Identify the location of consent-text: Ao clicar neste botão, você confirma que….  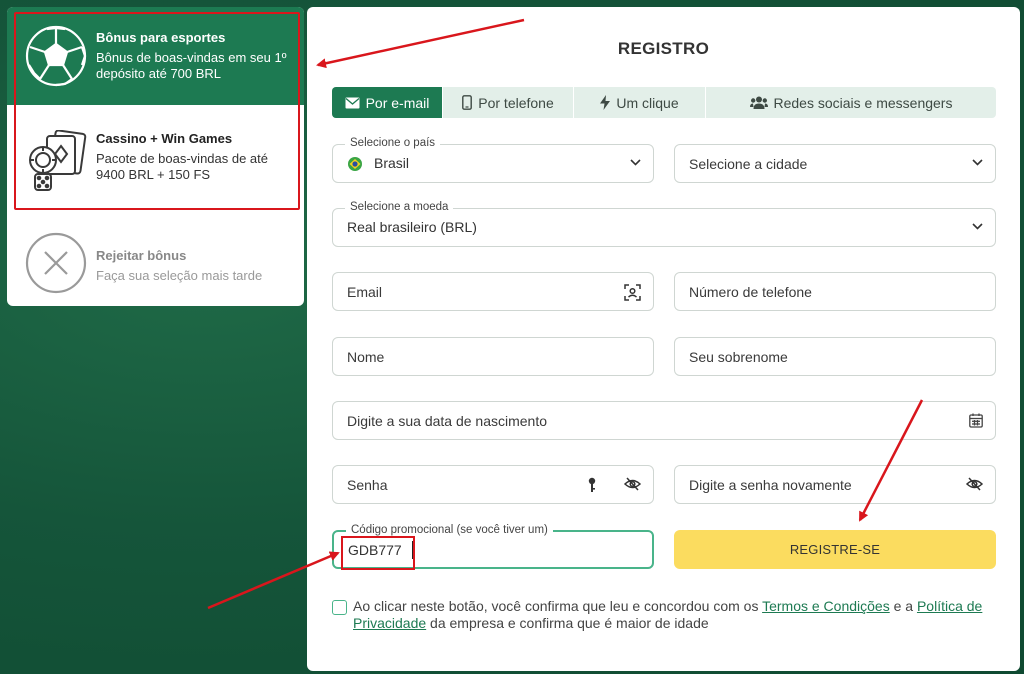
(664, 615).